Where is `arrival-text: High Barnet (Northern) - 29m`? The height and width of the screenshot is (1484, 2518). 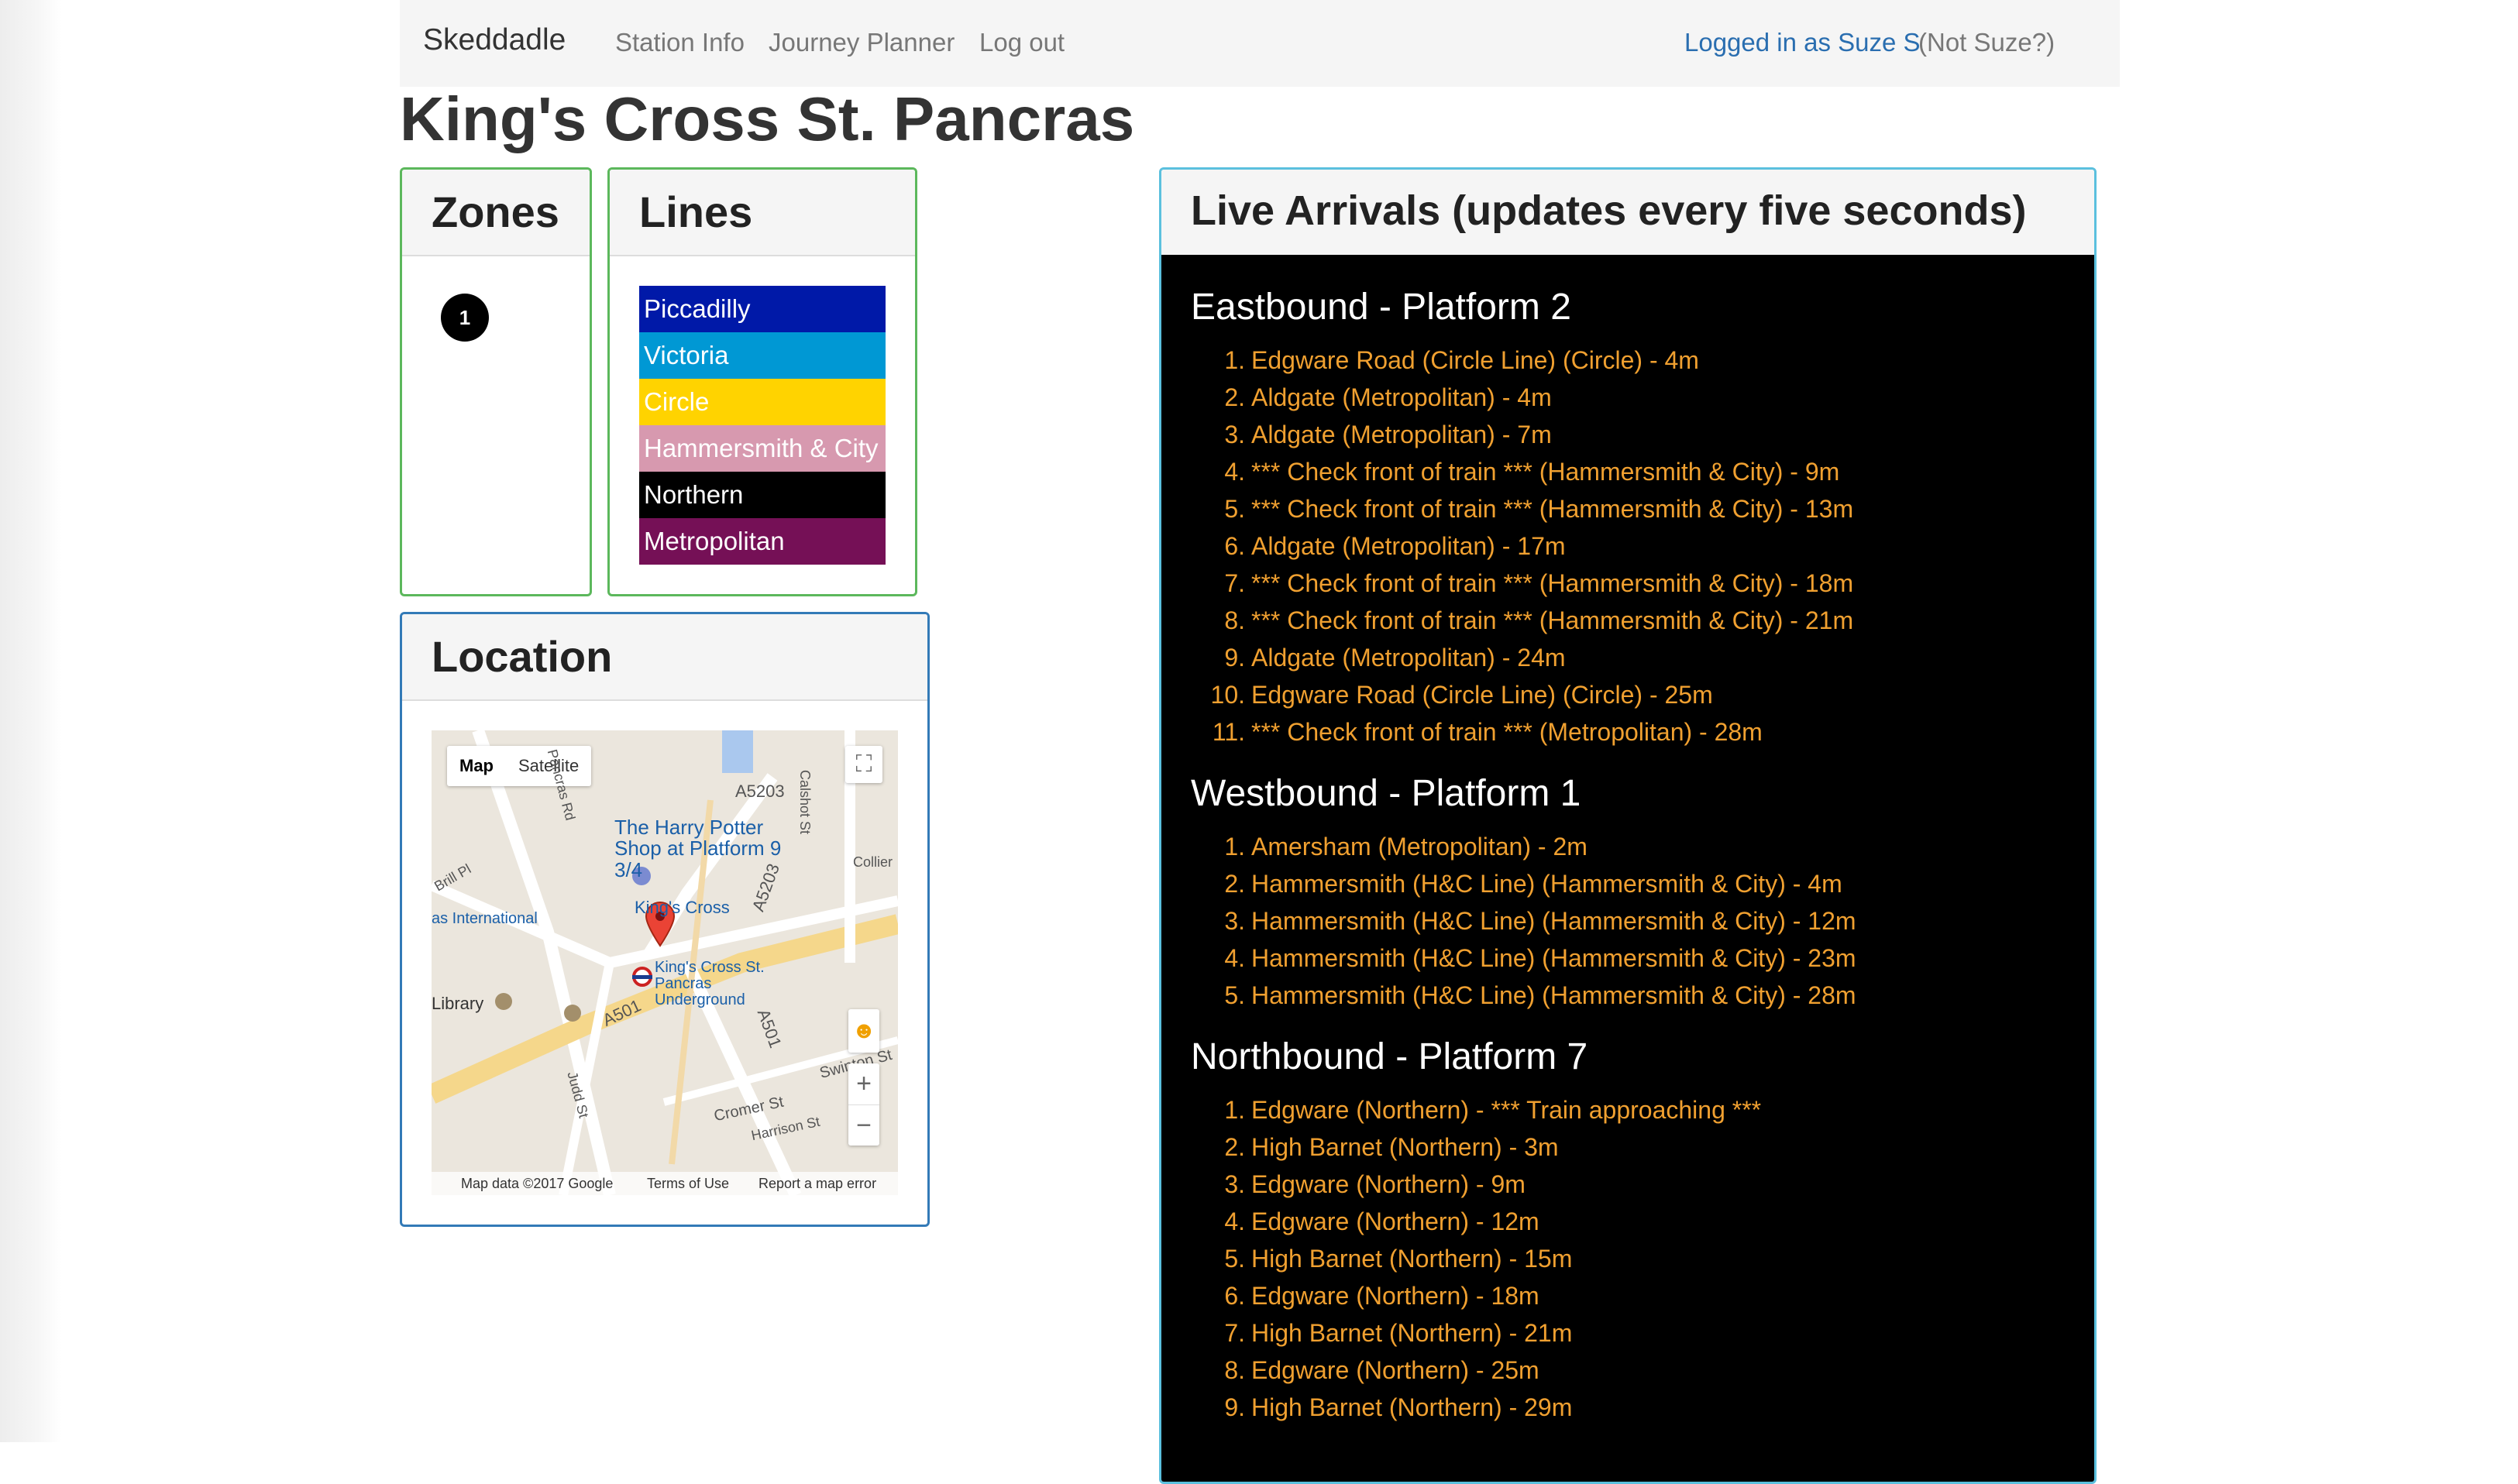 arrival-text: High Barnet (Northern) - 29m is located at coordinates (1412, 1407).